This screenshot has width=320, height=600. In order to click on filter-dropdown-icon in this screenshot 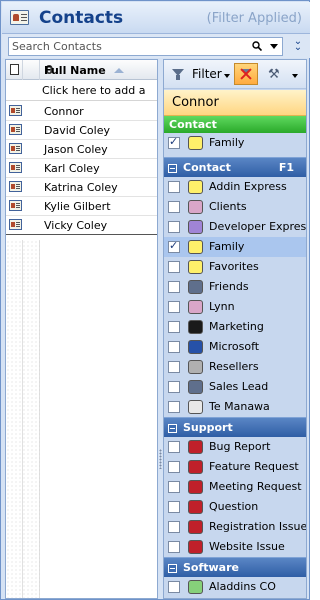, I will do `click(227, 76)`.